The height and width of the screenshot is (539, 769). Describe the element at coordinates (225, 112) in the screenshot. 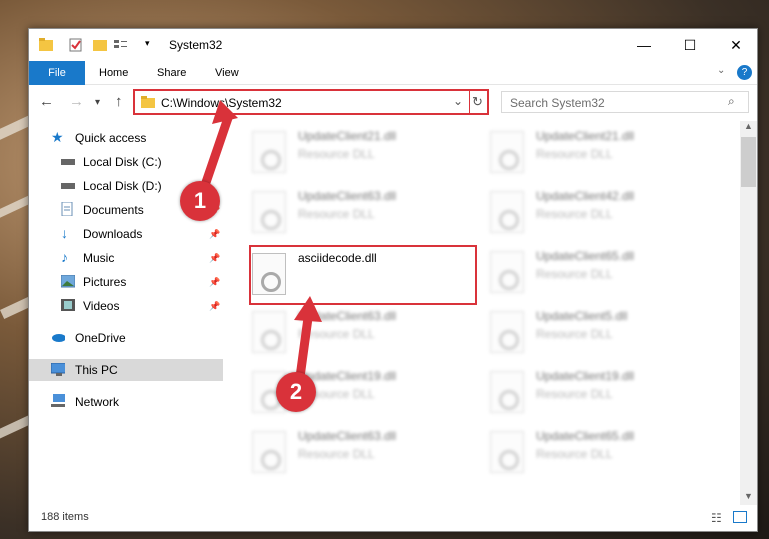

I see `arrow-1-head` at that location.